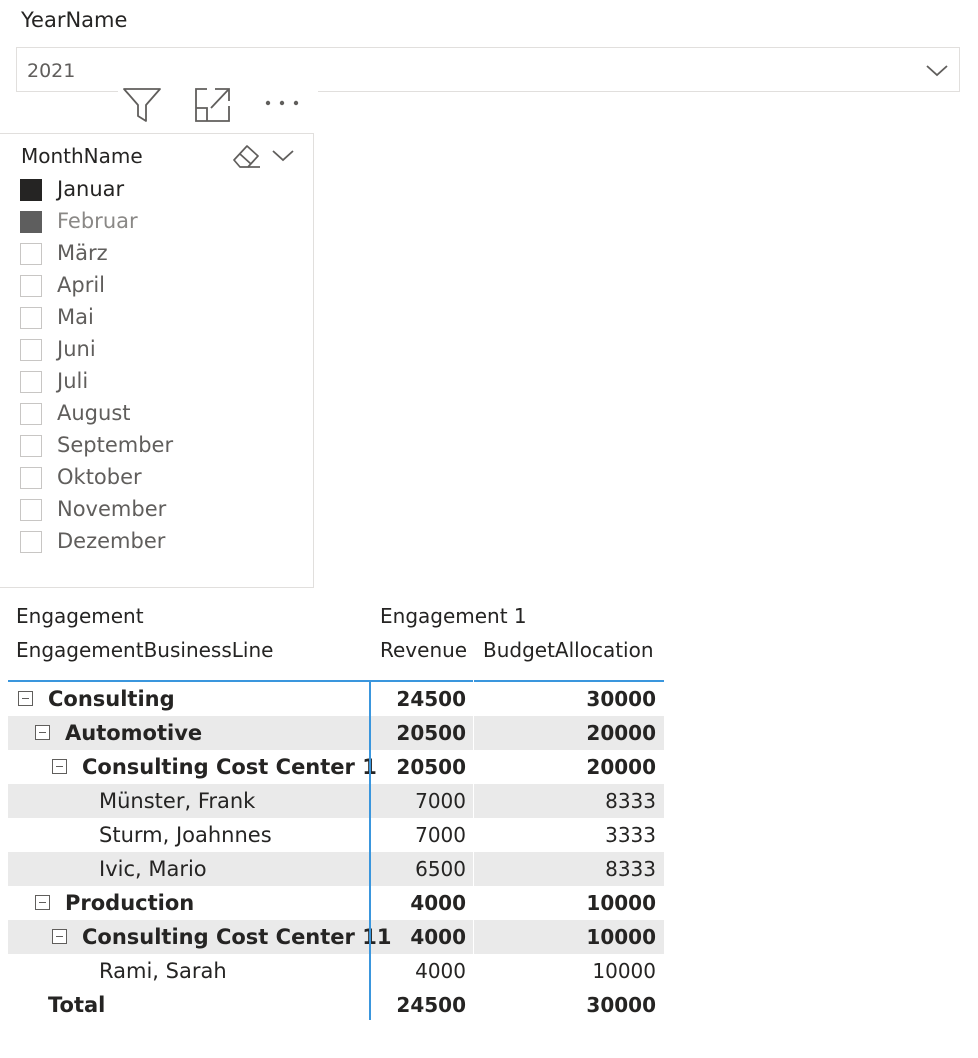 The image size is (978, 1058). What do you see at coordinates (440, 869) in the screenshot?
I see `revenue-cell: 6500` at bounding box center [440, 869].